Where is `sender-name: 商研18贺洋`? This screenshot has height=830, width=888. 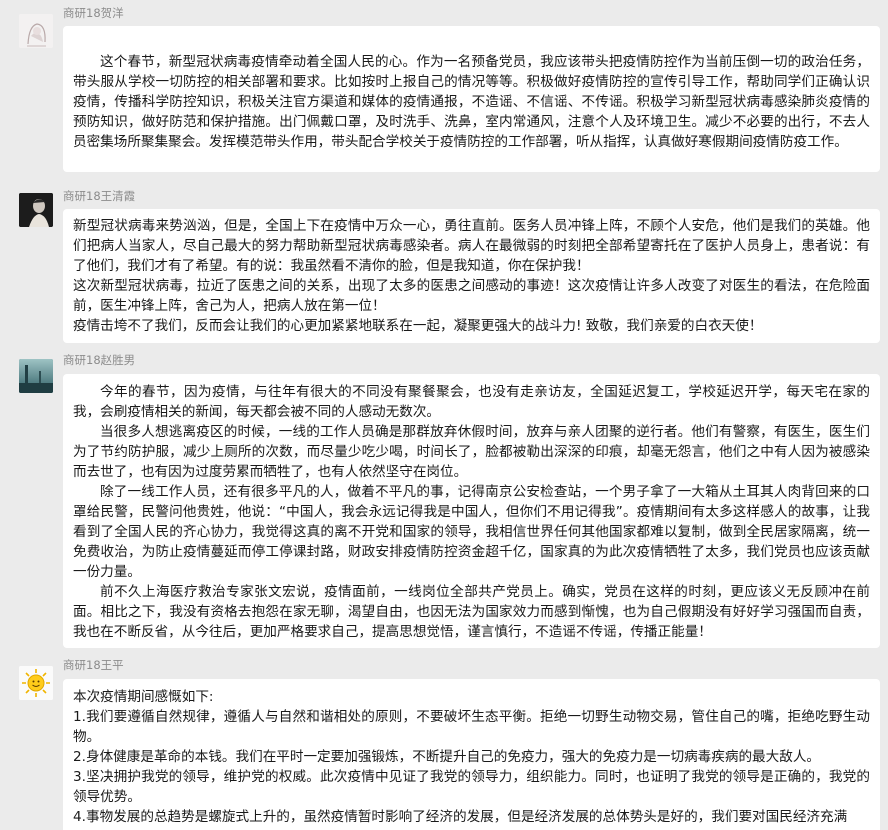 sender-name: 商研18贺洋 is located at coordinates (93, 13).